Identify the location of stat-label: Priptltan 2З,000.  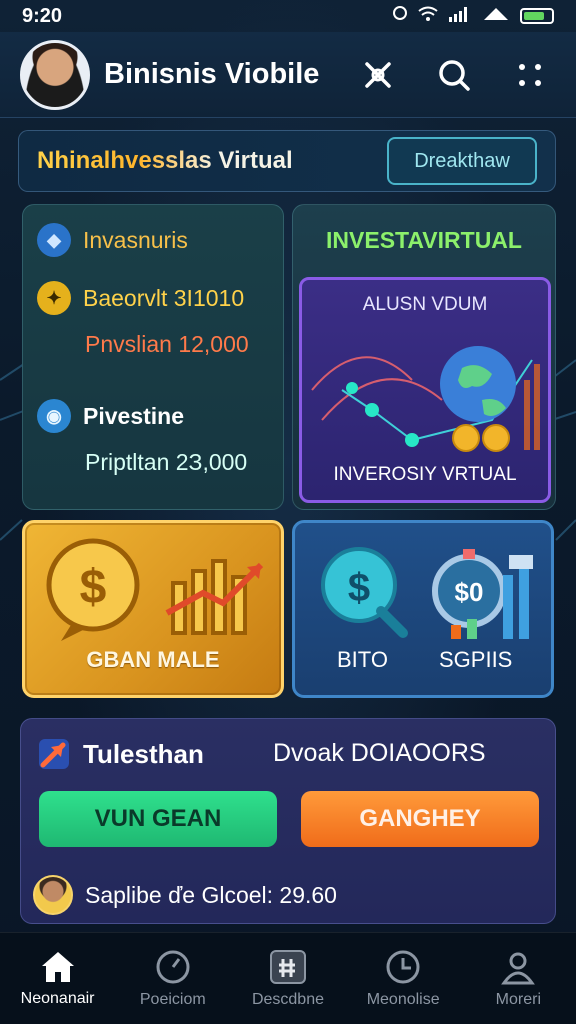
(166, 462).